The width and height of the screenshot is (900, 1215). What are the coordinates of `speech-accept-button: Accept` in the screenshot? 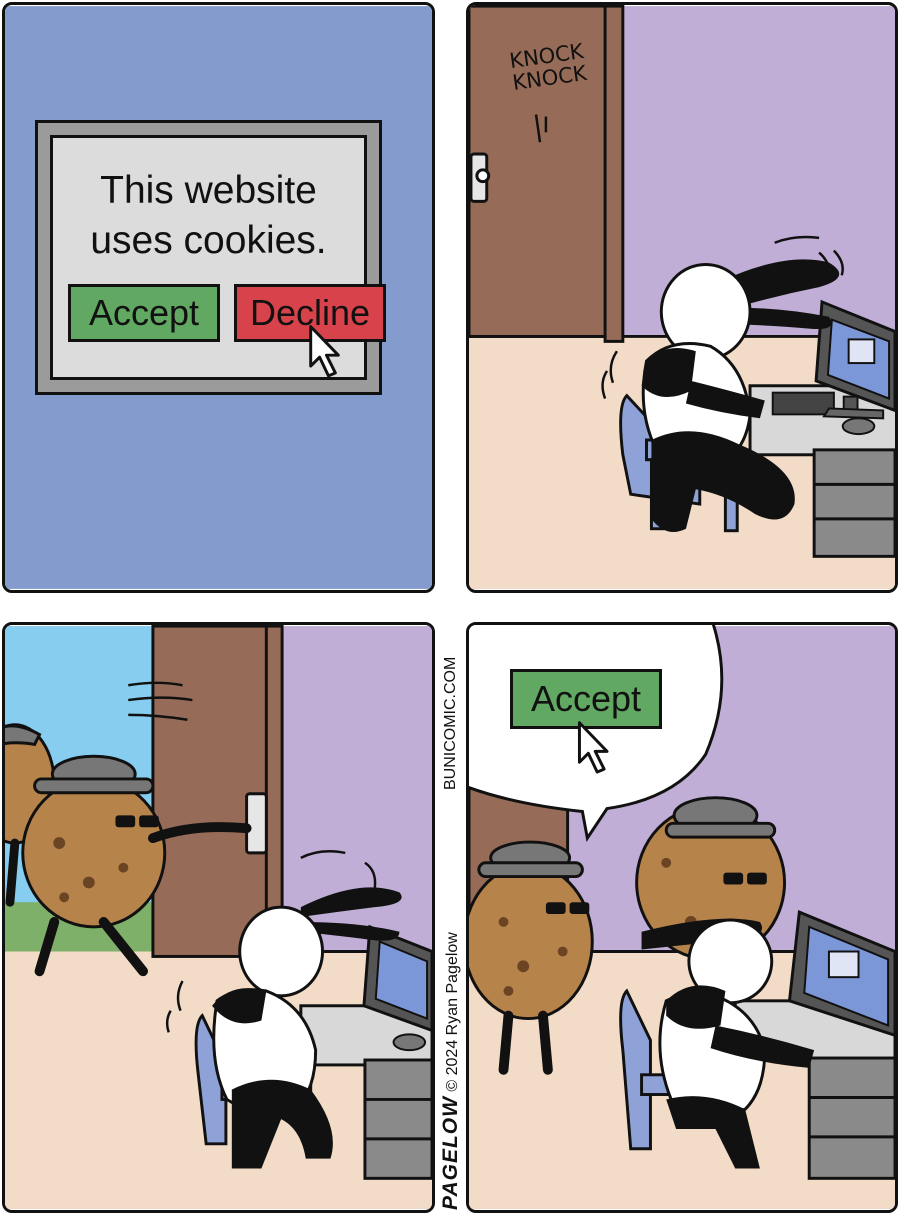 It's located at (586, 699).